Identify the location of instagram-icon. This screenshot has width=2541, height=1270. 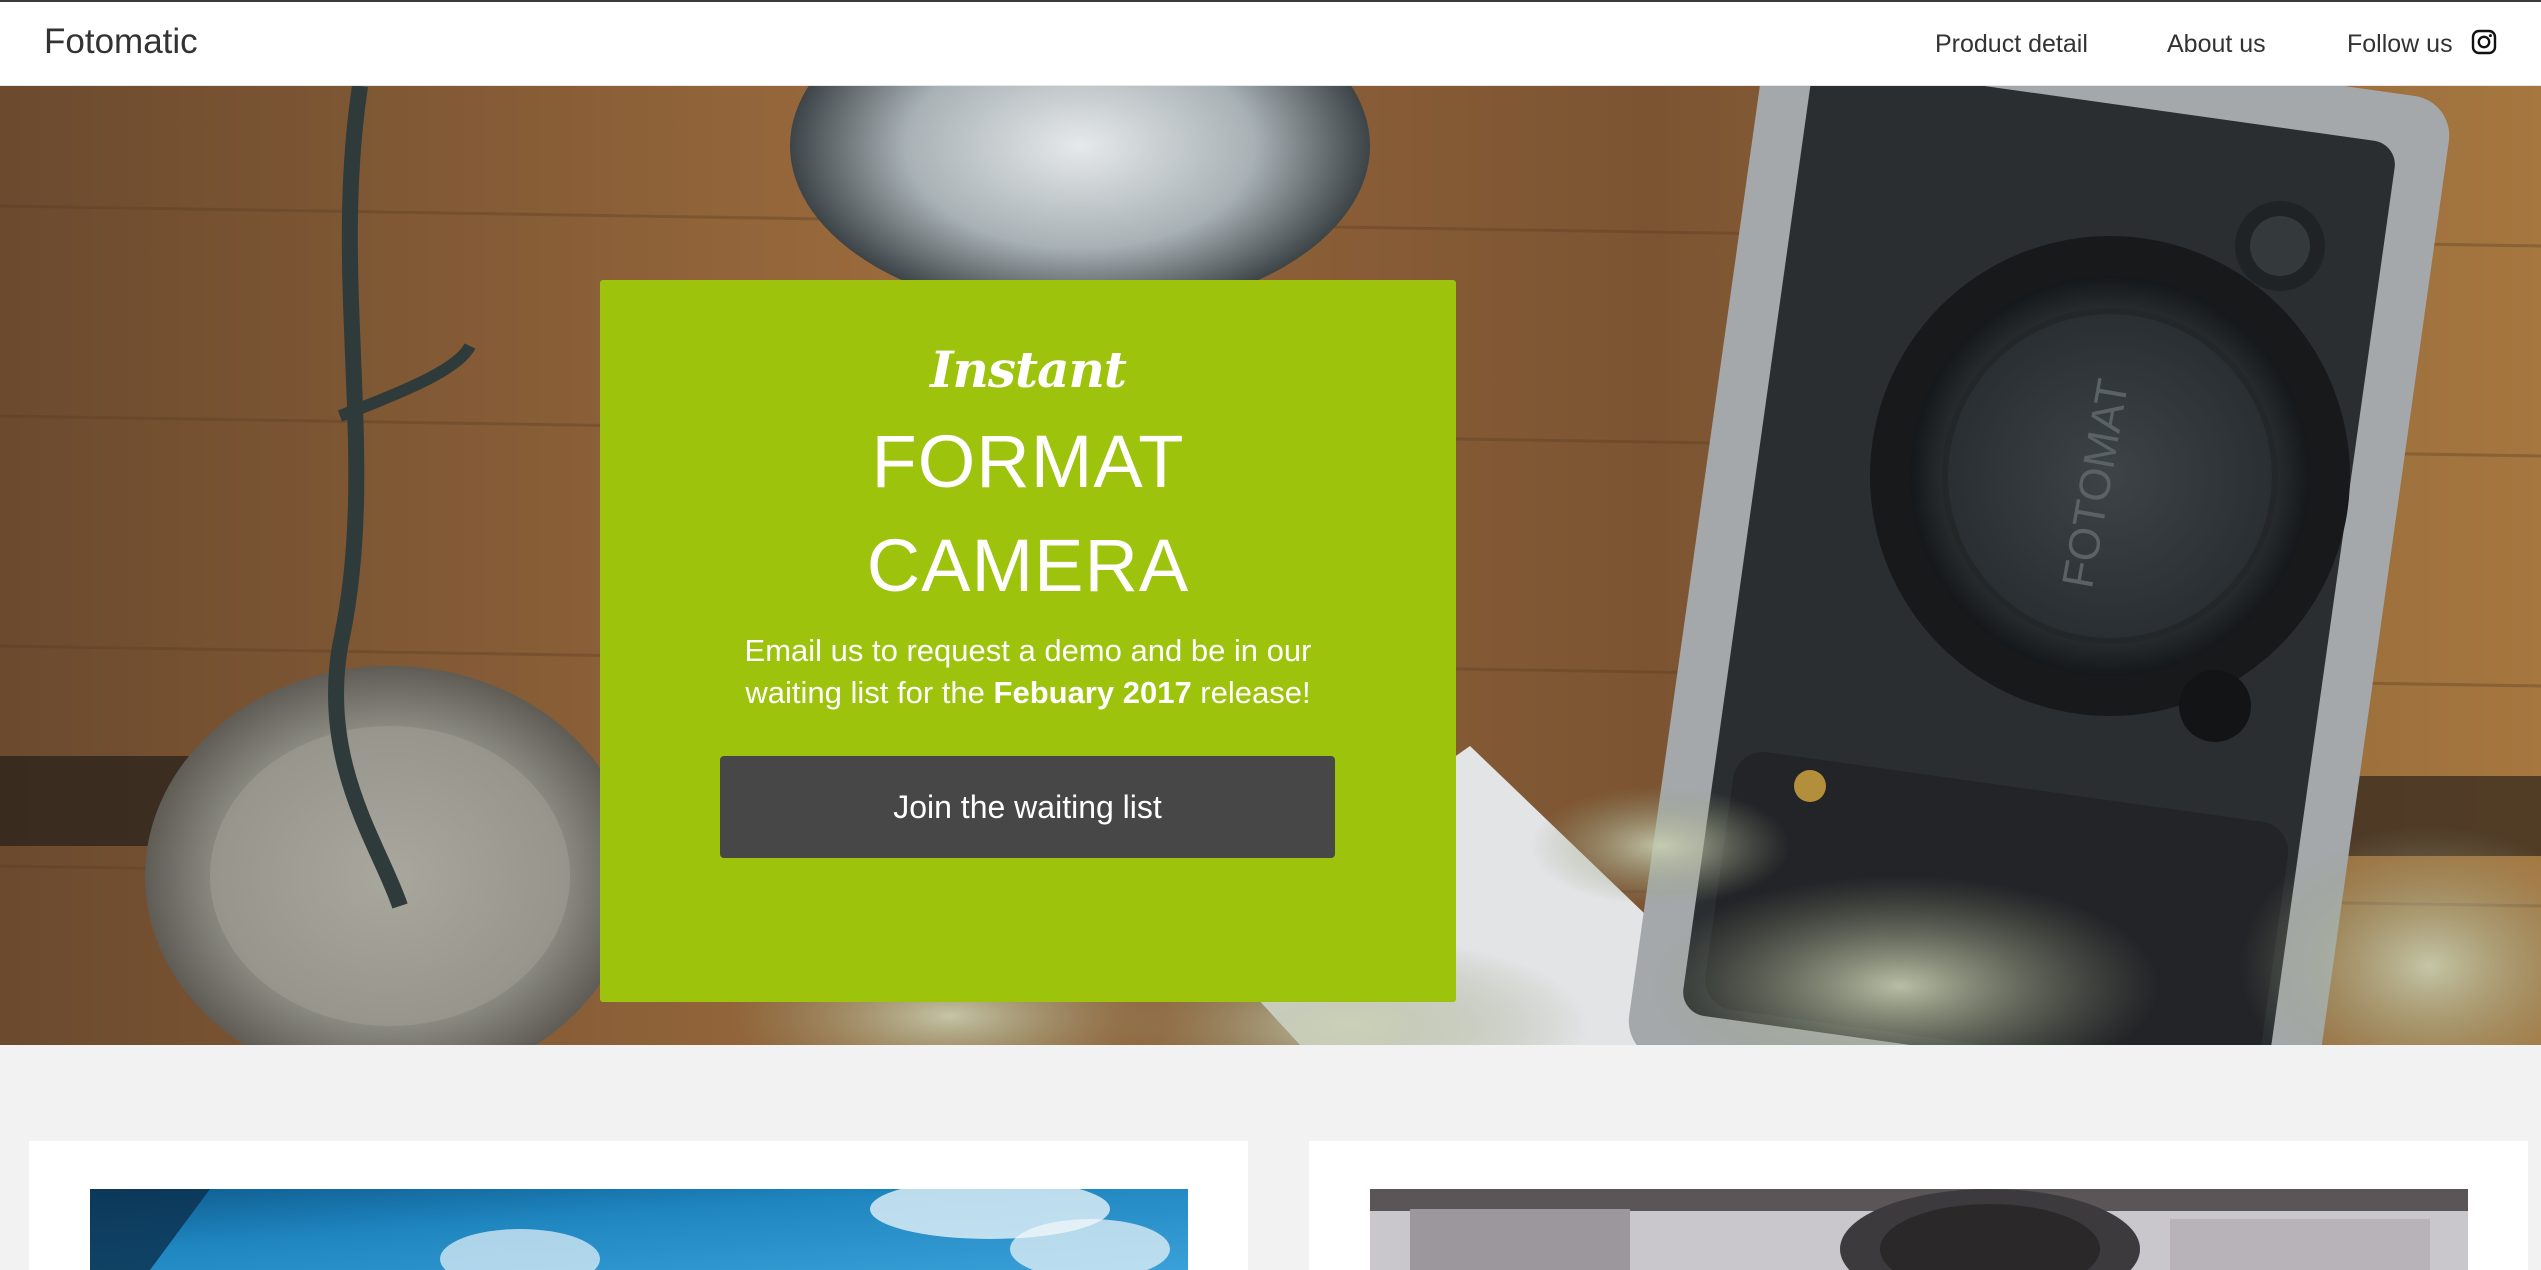
(2484, 42).